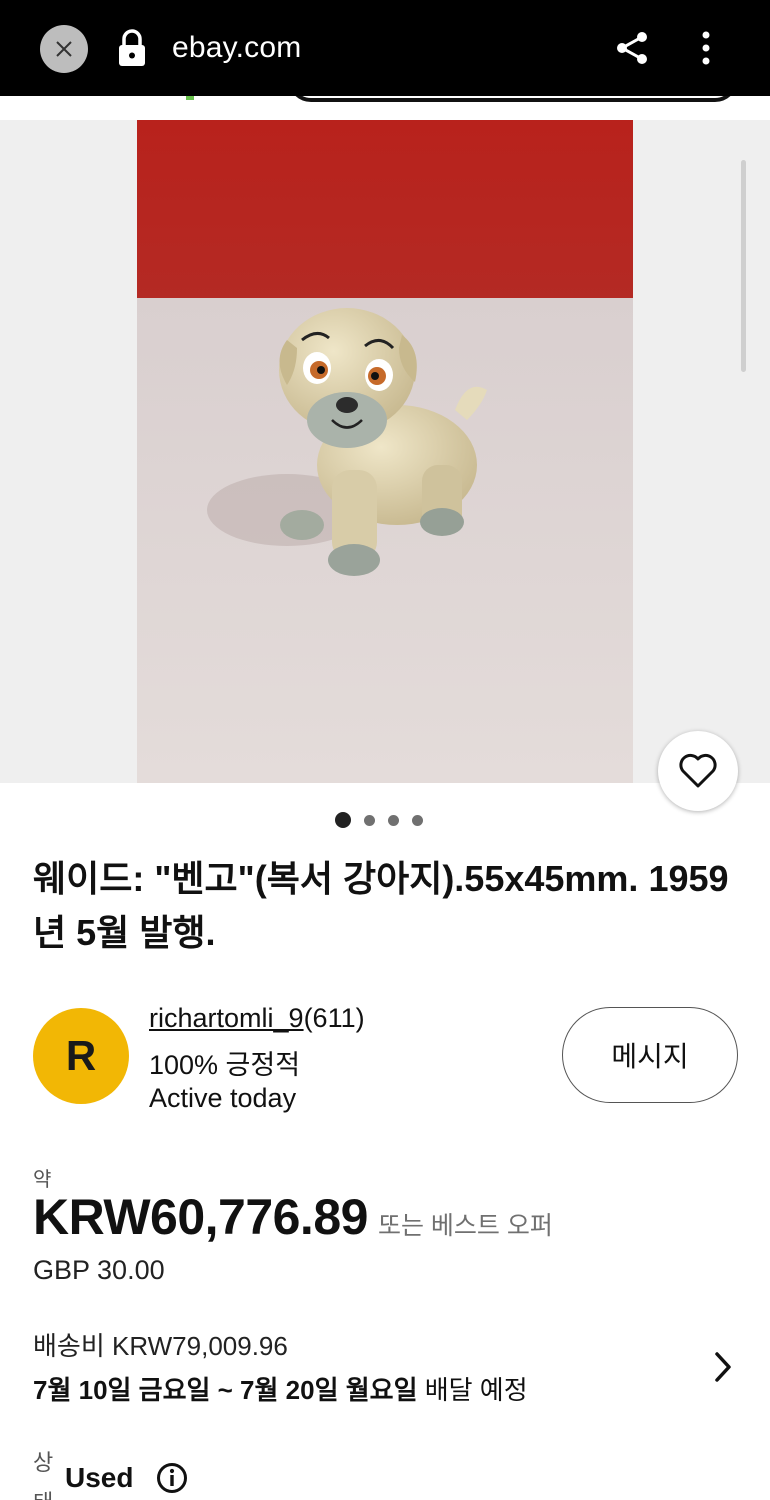  I want to click on item-title: 웨이드: "벤고"(복서 강아지).55x45mm. 1959년 5월 발행., so click(381, 905).